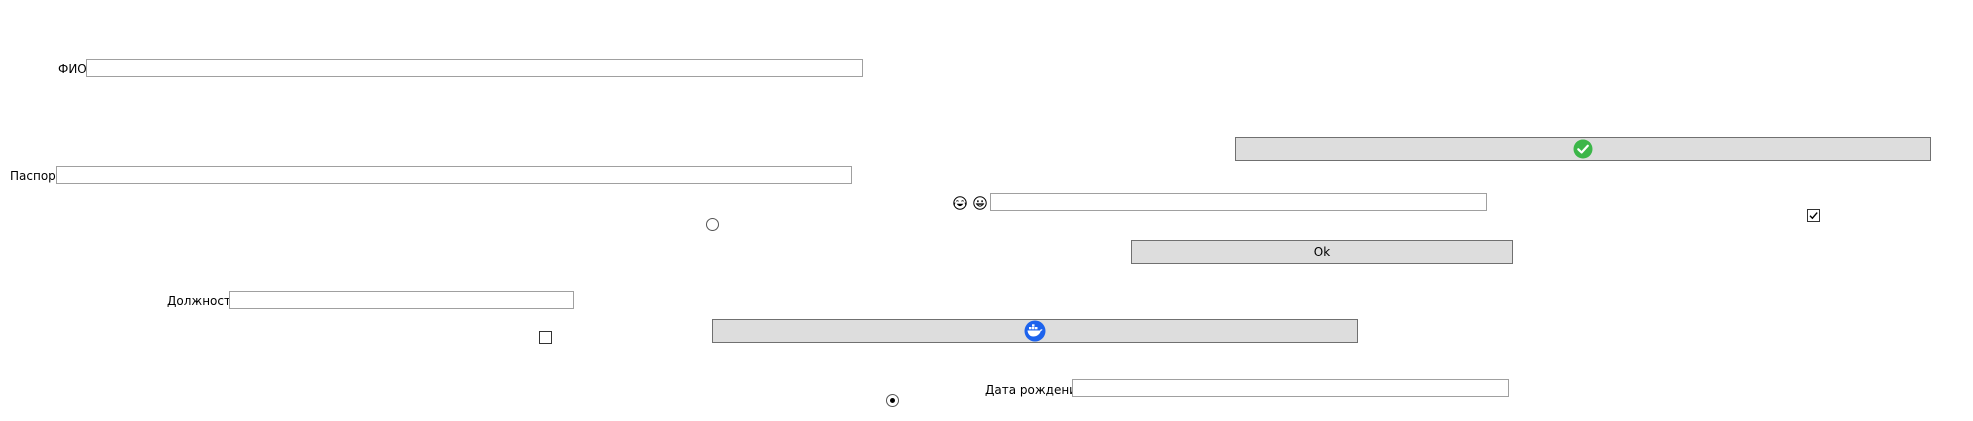 Image resolution: width=1973 pixels, height=421 pixels. What do you see at coordinates (36, 176) in the screenshot?
I see `passport-label: Паспорт` at bounding box center [36, 176].